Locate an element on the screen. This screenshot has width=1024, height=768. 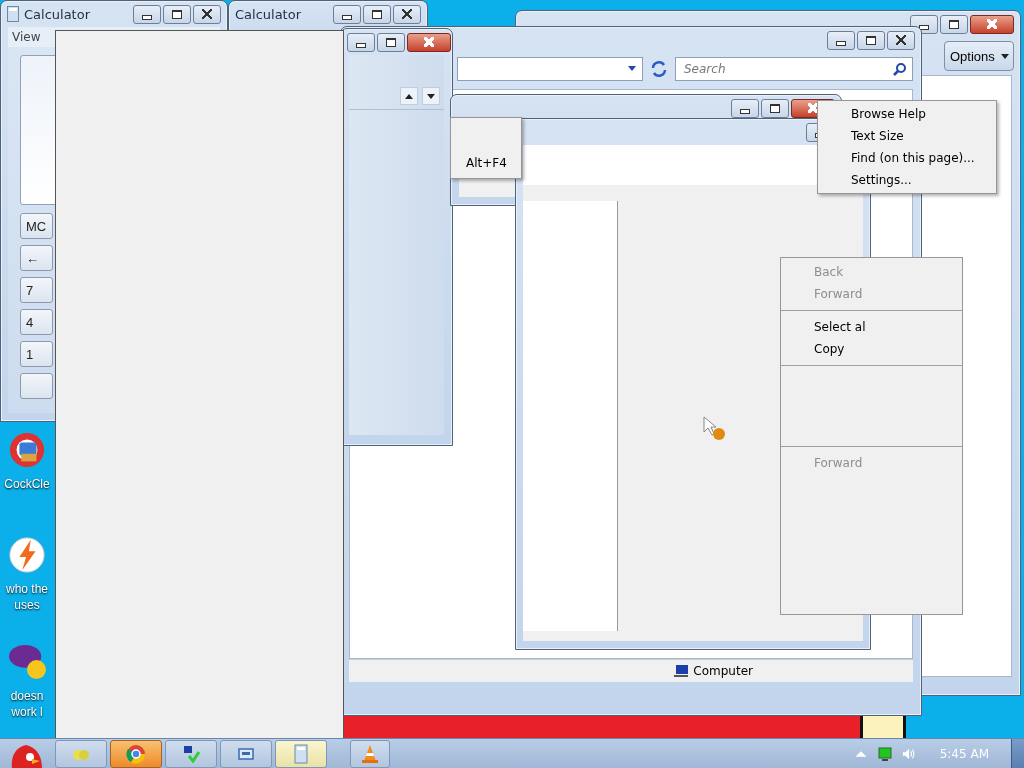
menu-item: Select al is located at coordinates (871, 327).